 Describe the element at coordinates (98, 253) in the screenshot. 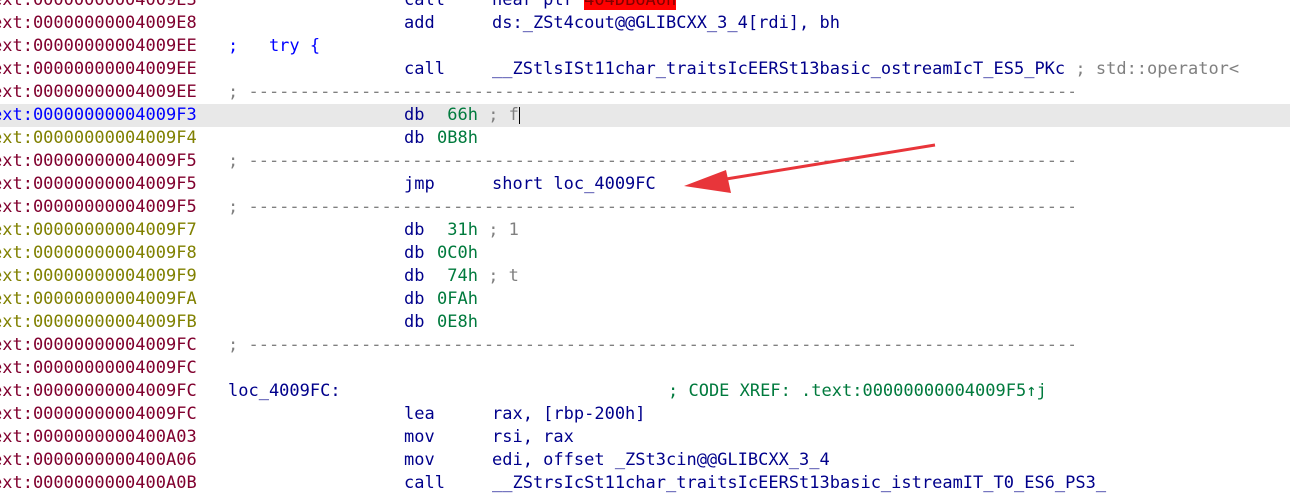

I see `line-address: ext:00000000004009F8` at that location.